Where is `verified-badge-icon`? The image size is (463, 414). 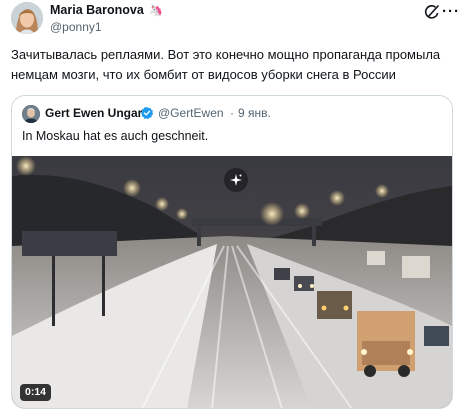 verified-badge-icon is located at coordinates (147, 113).